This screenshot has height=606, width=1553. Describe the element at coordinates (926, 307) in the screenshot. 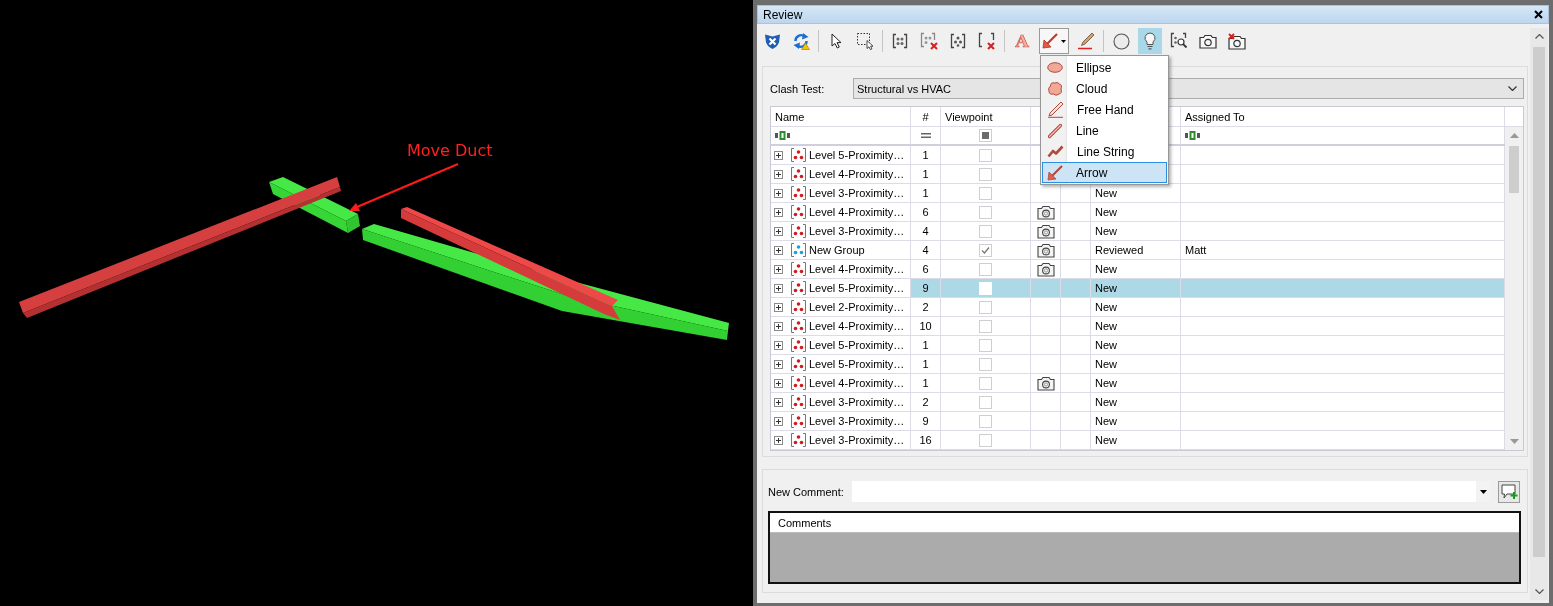

I see `table-cell: 2` at that location.